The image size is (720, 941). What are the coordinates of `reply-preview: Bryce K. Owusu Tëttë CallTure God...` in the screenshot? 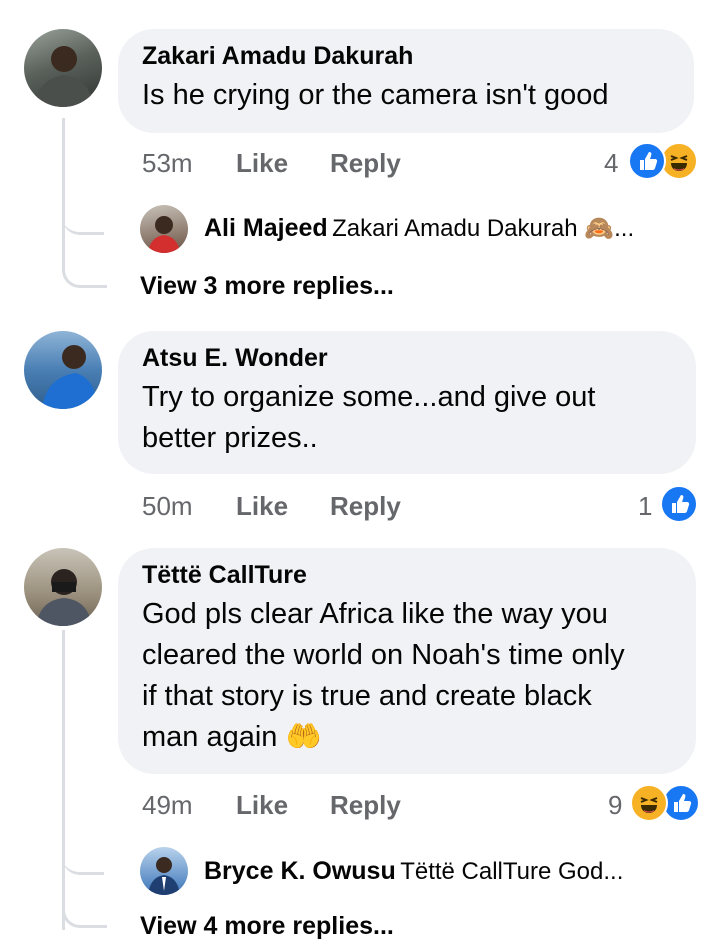 It's located at (413, 871).